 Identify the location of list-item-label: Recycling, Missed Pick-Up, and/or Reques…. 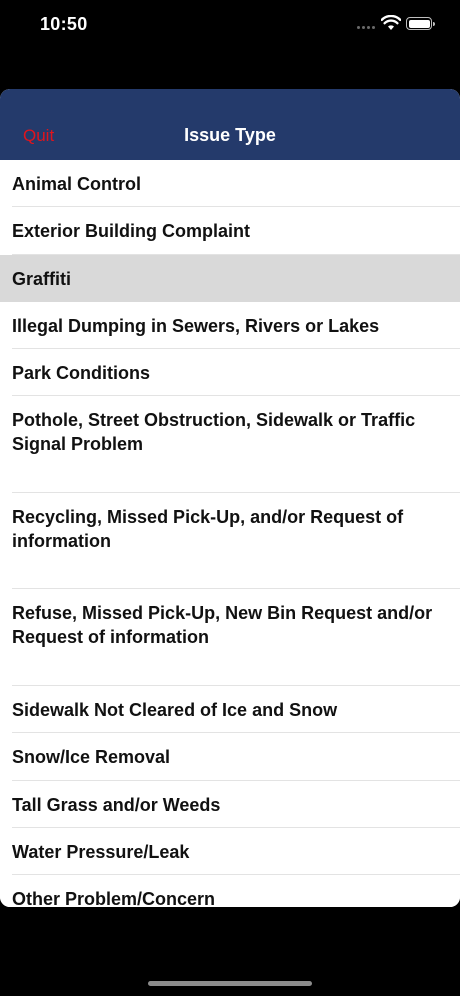
(208, 528).